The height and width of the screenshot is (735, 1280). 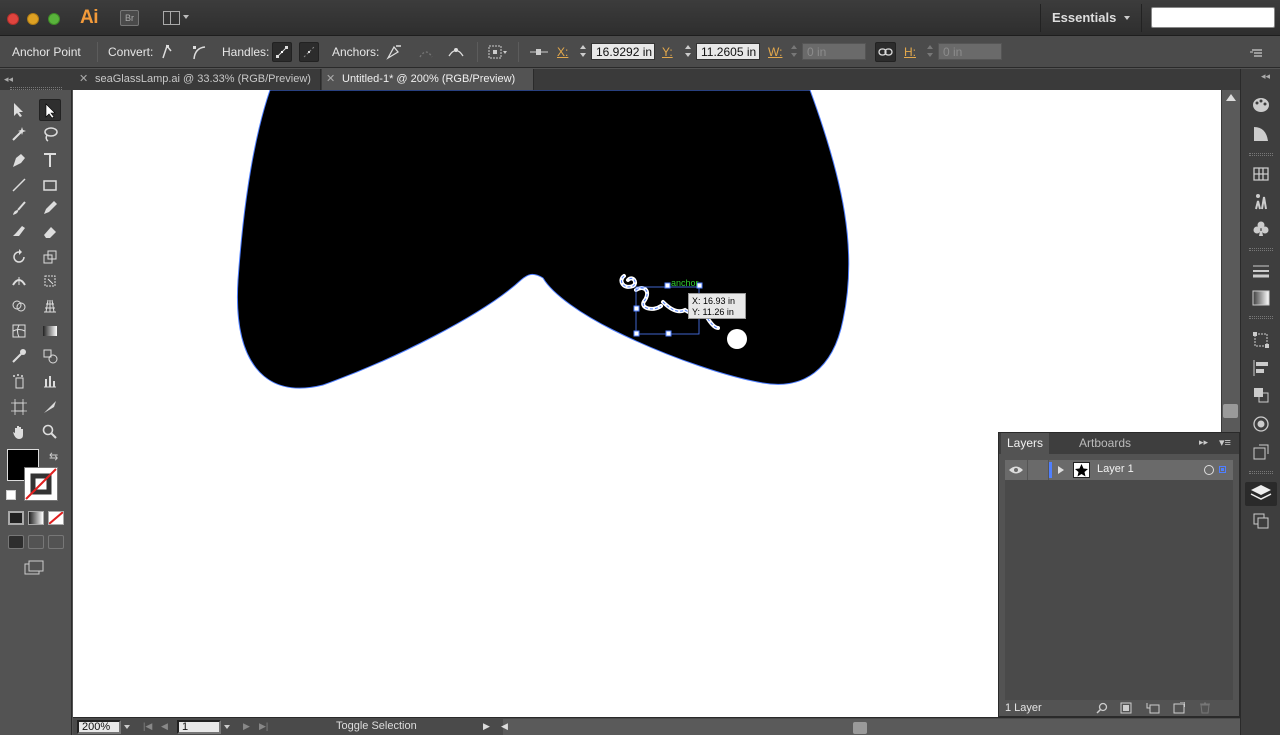 I want to click on h-stepper, so click(x=930, y=51).